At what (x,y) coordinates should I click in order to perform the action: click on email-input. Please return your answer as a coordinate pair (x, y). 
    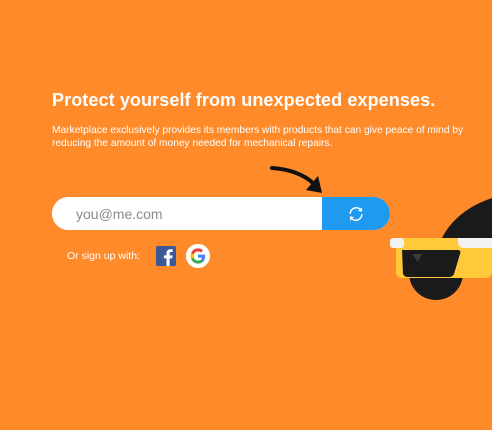
    Looking at the image, I should click on (187, 213).